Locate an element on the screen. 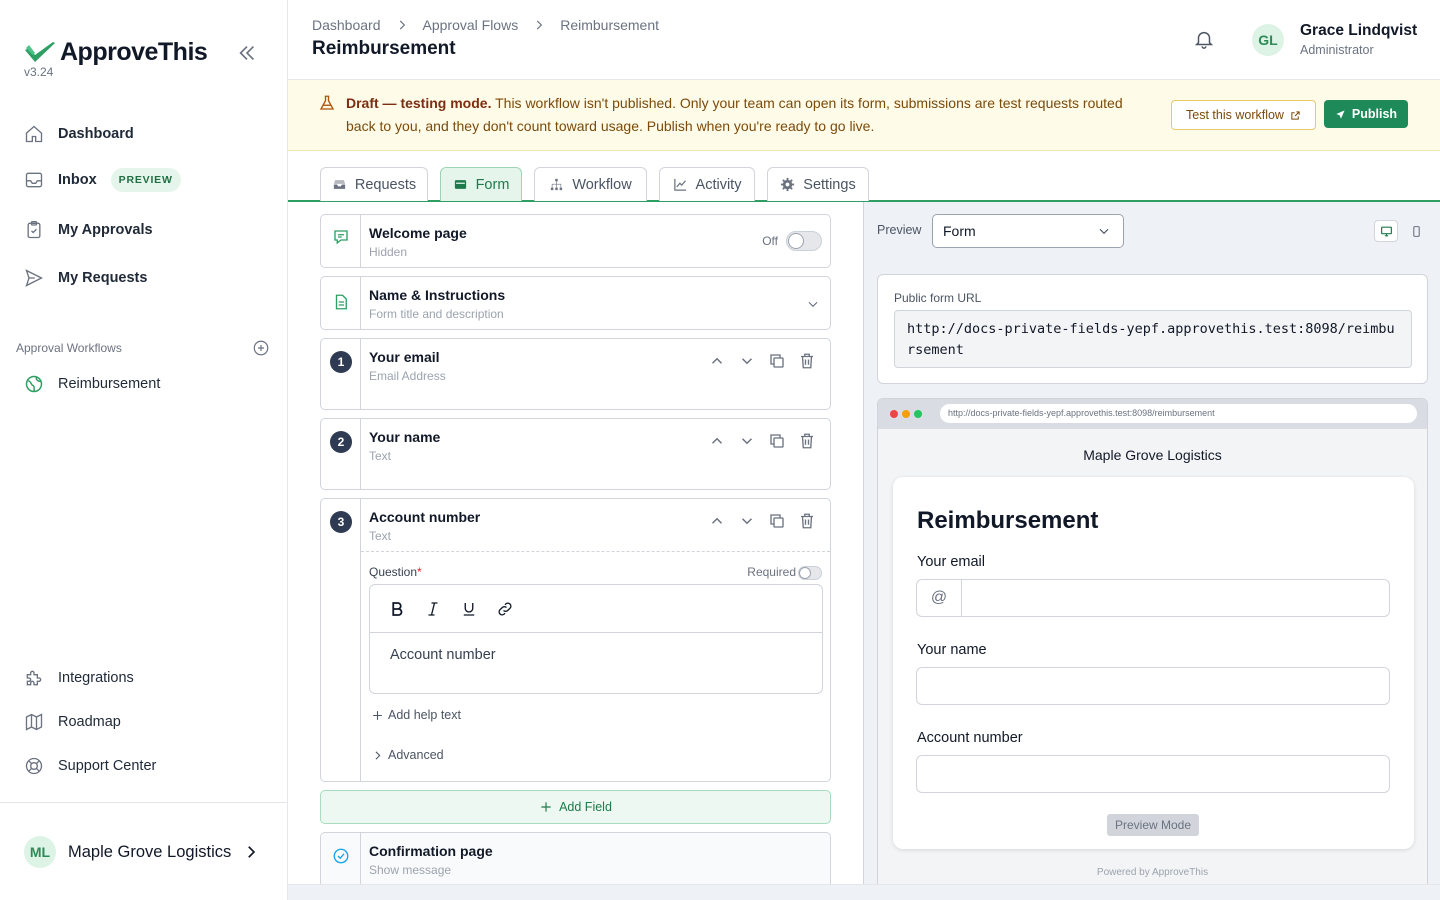 The image size is (1440, 900). add-field-label: Add Field is located at coordinates (585, 807).